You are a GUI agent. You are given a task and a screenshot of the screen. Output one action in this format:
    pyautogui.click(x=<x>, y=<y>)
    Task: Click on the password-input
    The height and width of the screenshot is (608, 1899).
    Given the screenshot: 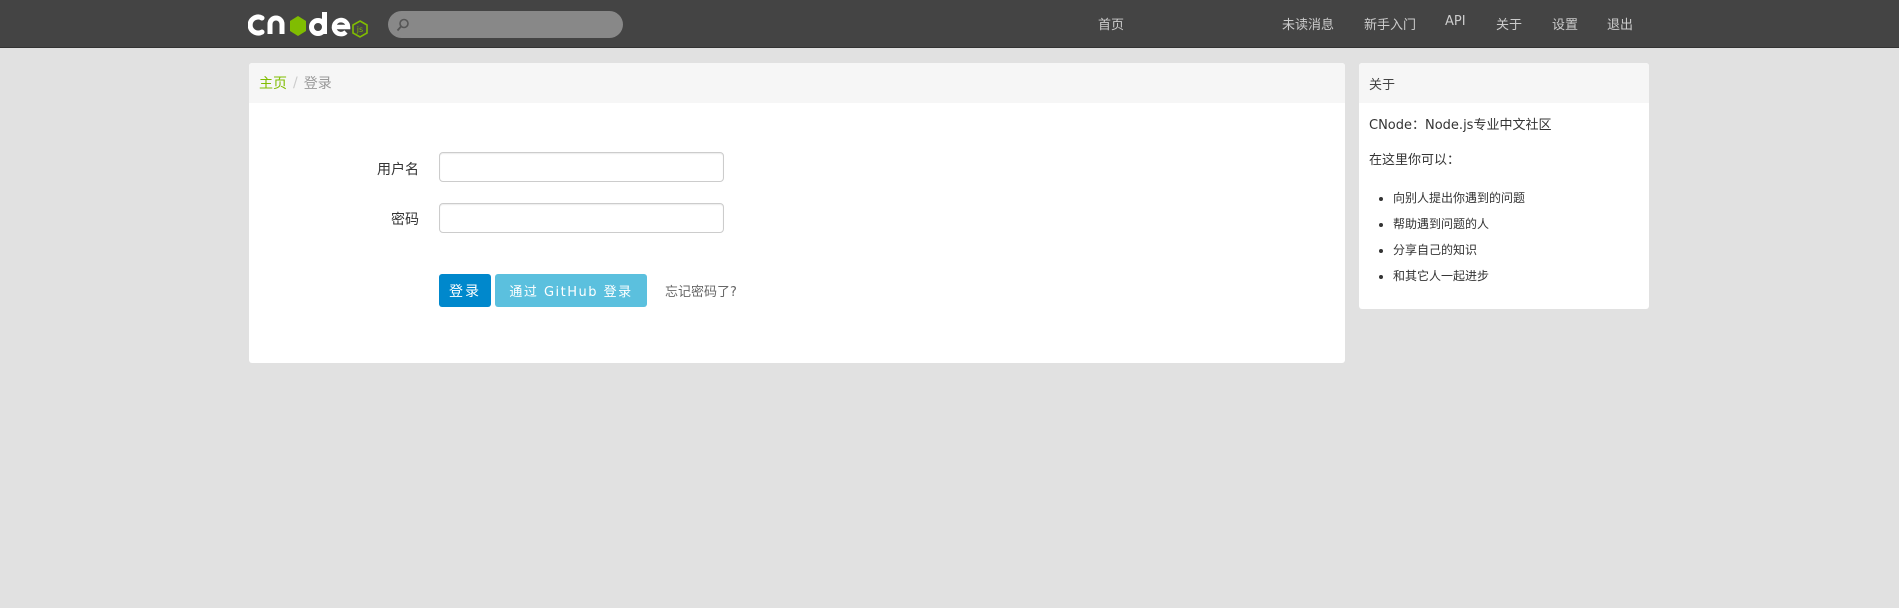 What is the action you would take?
    pyautogui.click(x=581, y=218)
    